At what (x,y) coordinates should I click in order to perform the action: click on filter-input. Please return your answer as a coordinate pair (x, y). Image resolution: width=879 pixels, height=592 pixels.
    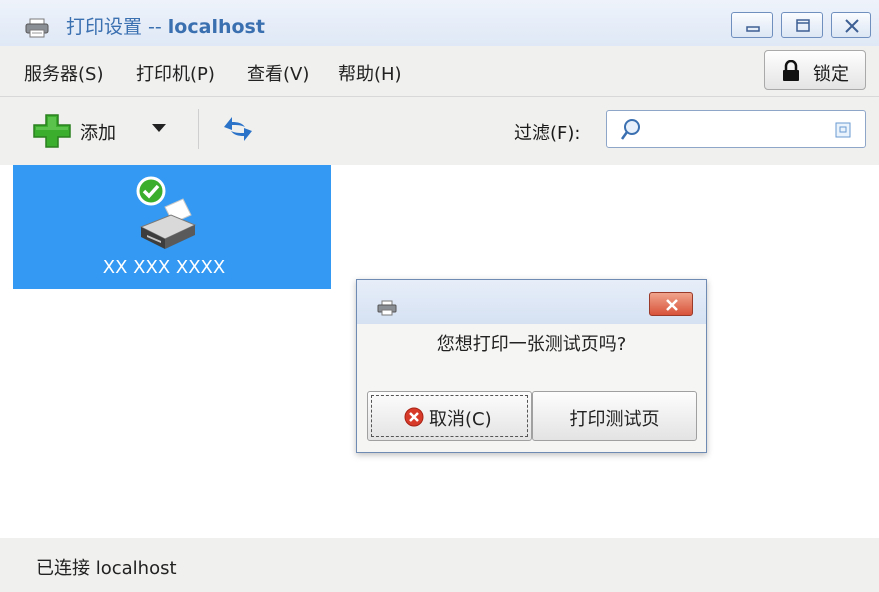
    Looking at the image, I should click on (738, 130).